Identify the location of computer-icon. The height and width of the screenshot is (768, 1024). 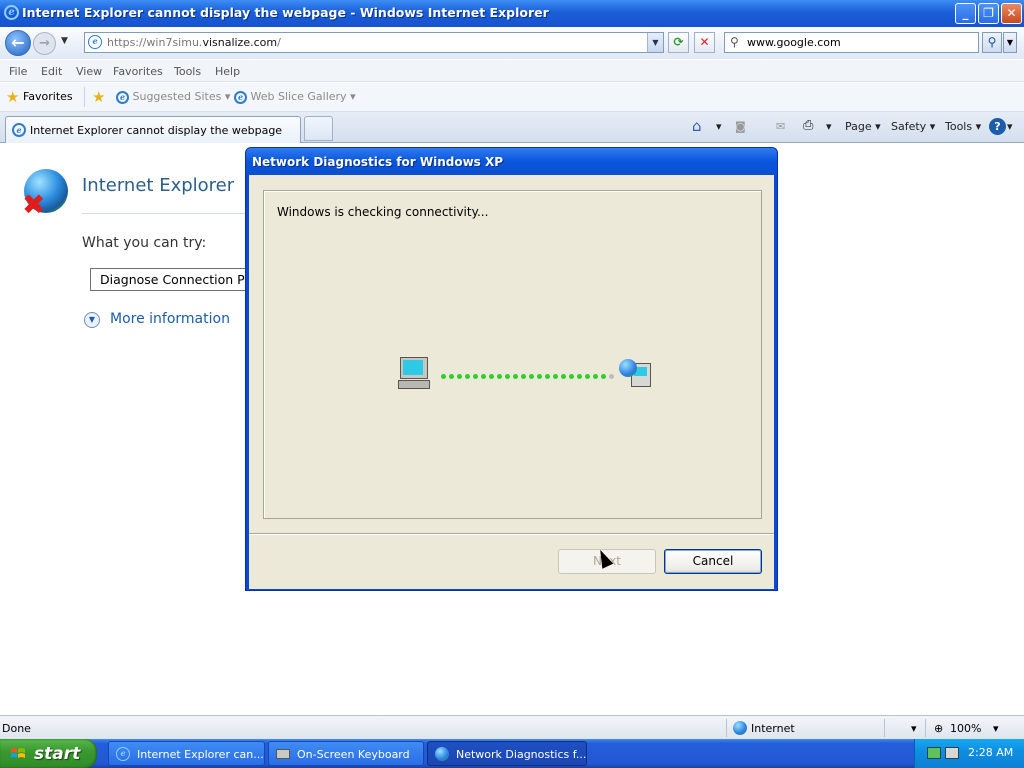
(414, 373).